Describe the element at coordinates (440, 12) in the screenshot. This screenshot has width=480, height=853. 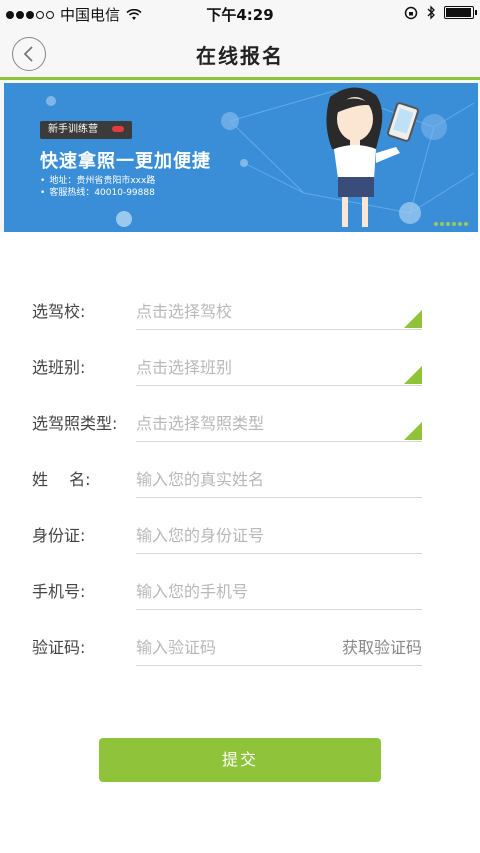
I see `status-right` at that location.